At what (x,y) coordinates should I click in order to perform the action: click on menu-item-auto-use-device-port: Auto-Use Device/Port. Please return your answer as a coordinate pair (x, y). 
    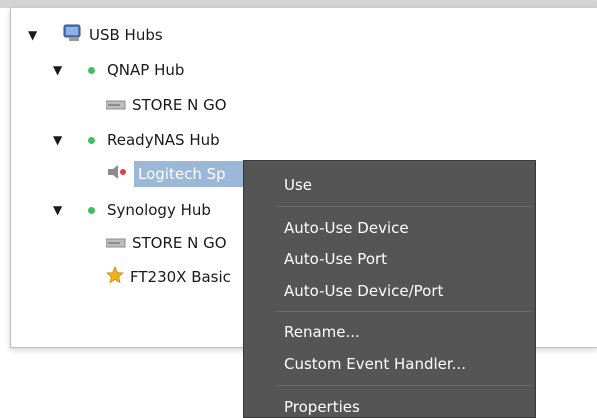
    Looking at the image, I should click on (363, 291).